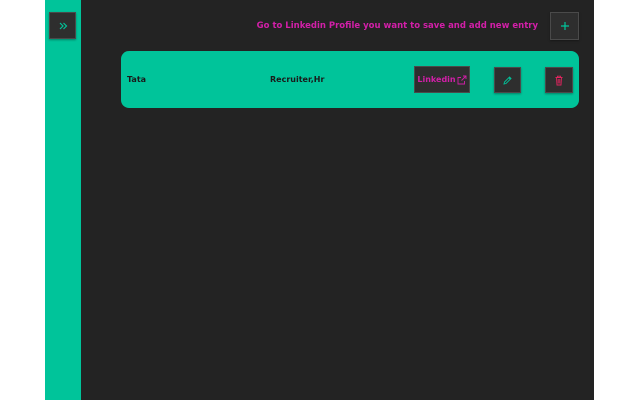  I want to click on entry-name: Tata, so click(137, 79).